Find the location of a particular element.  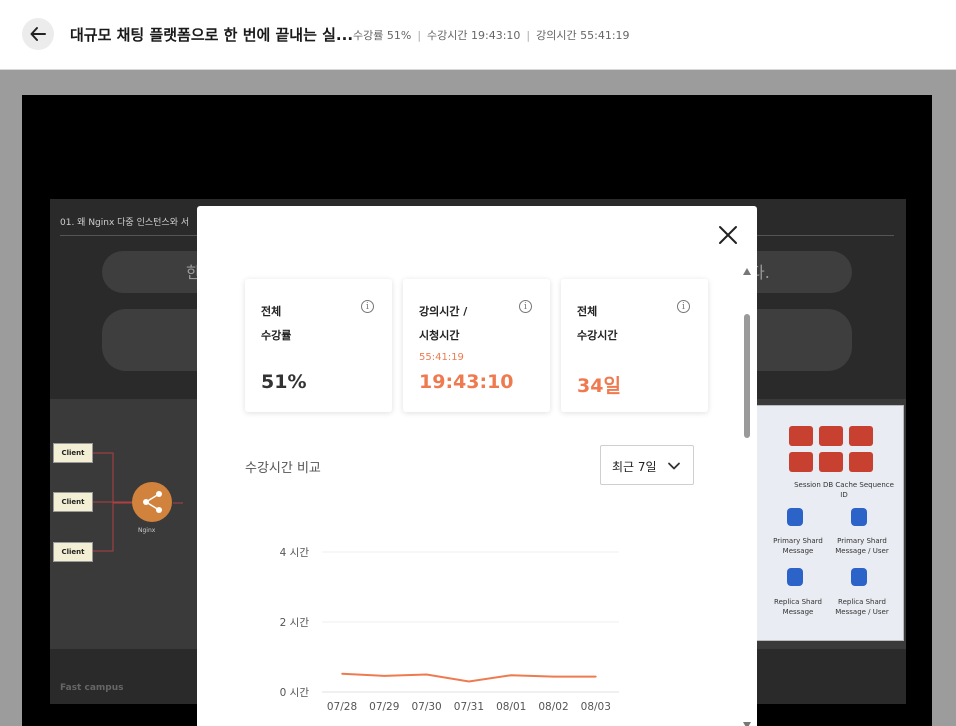

close-icon is located at coordinates (728, 235).